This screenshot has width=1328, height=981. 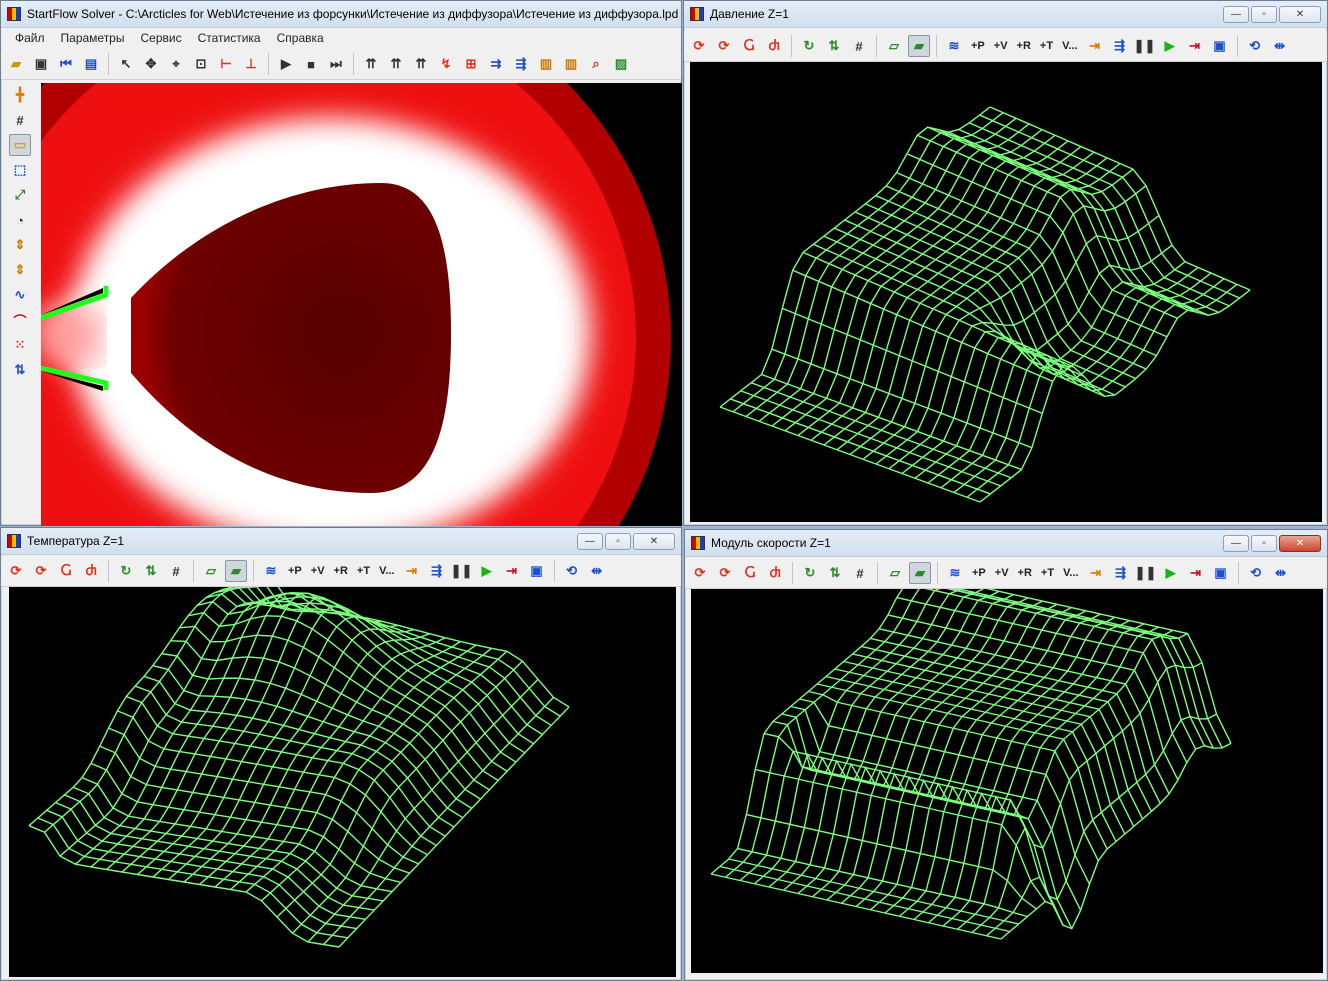 What do you see at coordinates (126, 64) in the screenshot?
I see `pointer-icon: ↖` at bounding box center [126, 64].